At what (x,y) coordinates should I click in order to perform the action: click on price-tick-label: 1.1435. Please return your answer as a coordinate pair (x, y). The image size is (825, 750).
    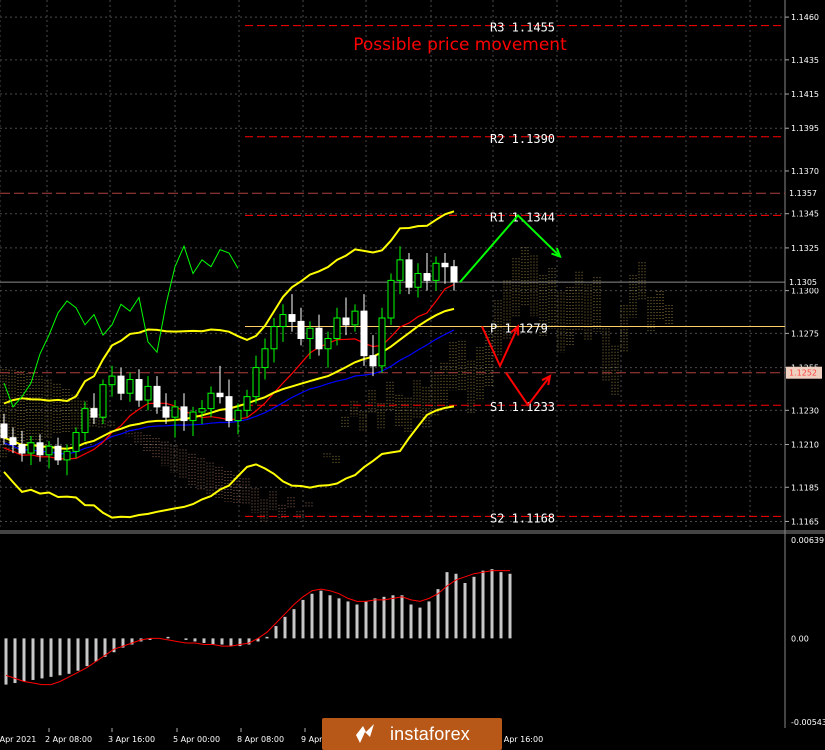
    Looking at the image, I should click on (805, 60).